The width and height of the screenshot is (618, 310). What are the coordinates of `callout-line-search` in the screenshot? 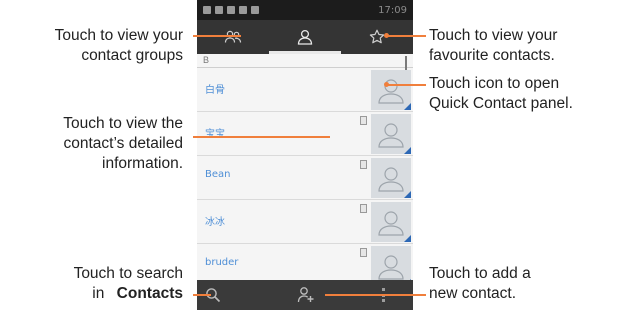 It's located at (202, 295).